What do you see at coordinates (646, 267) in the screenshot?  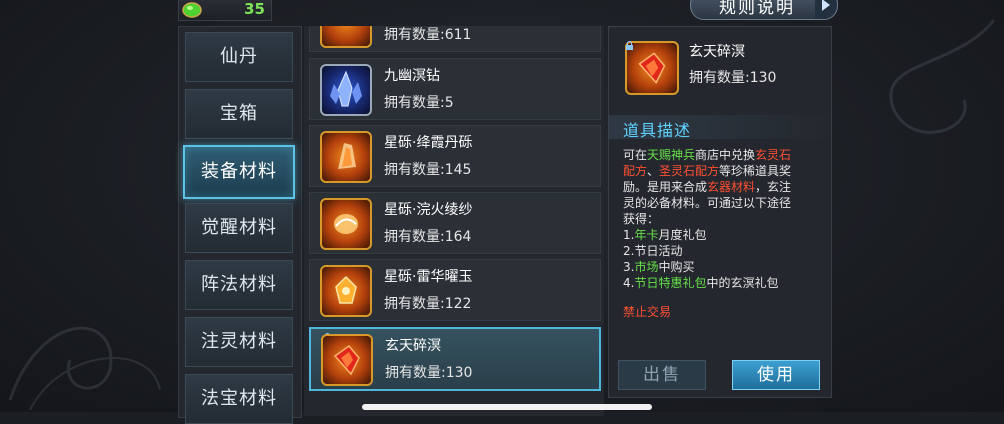 I see `desc-source: 市场` at bounding box center [646, 267].